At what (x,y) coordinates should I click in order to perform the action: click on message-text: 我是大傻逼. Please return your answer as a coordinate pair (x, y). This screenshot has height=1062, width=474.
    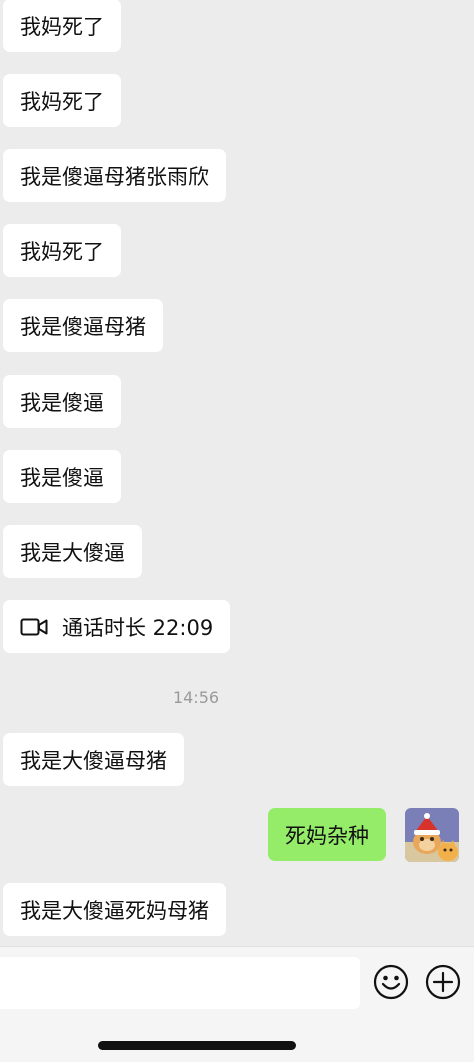
    Looking at the image, I should click on (72, 552).